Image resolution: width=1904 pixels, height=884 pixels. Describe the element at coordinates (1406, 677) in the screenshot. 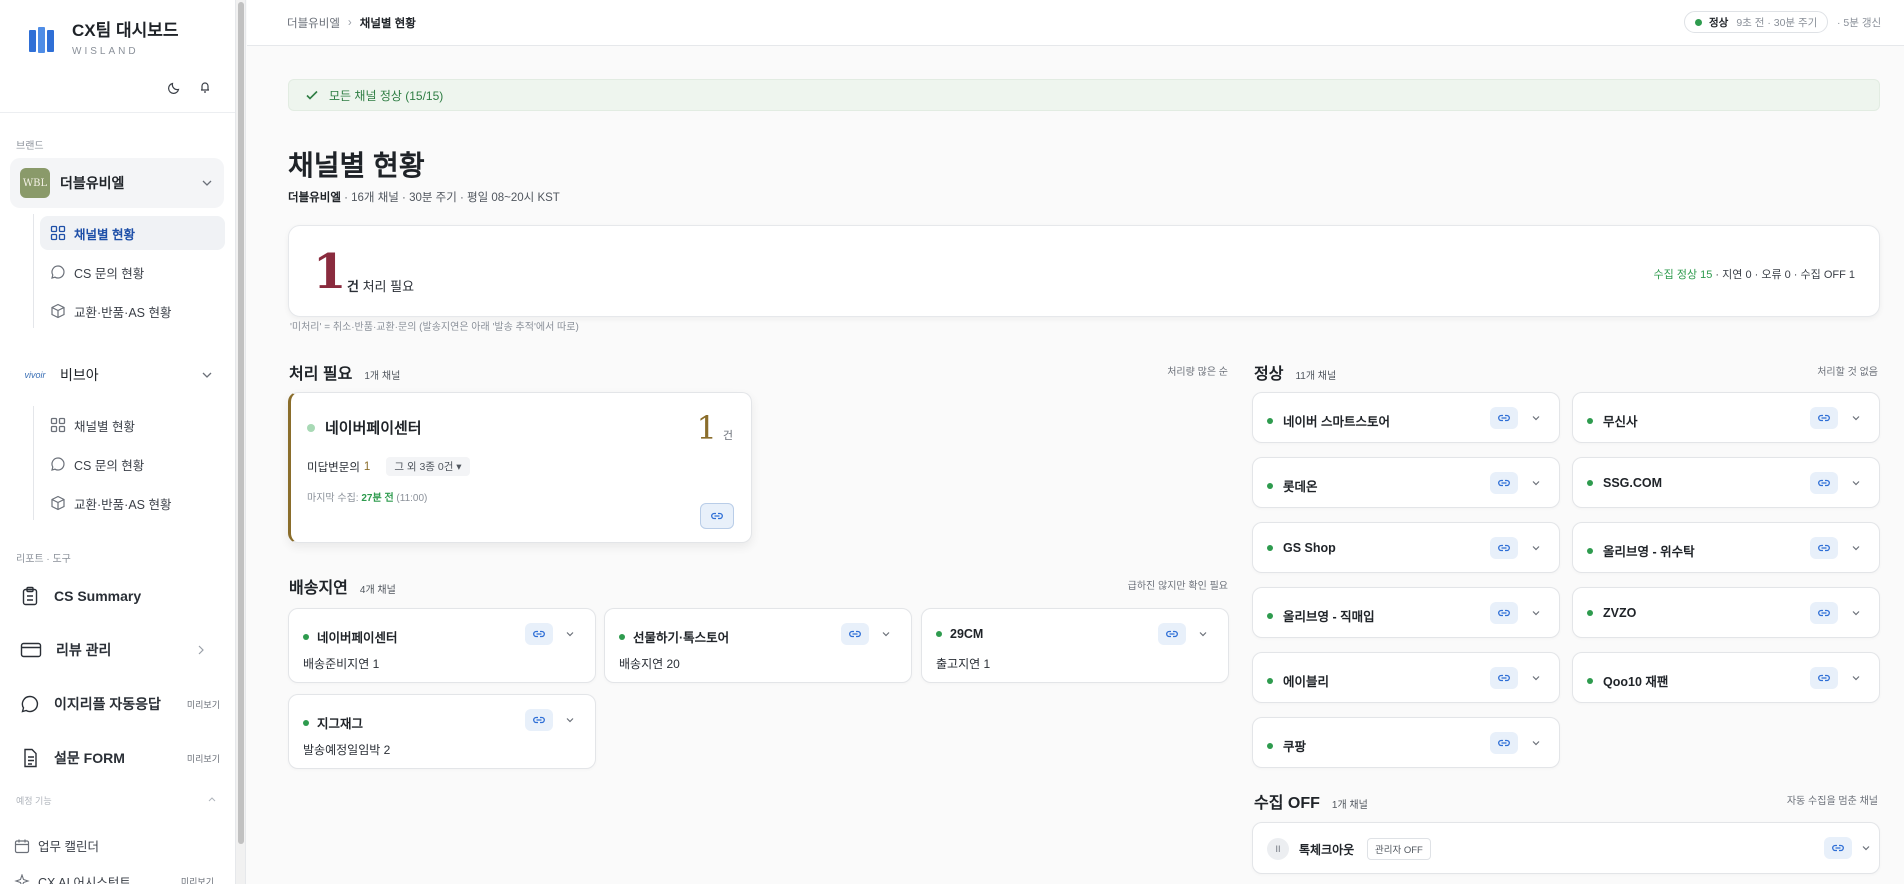

I see `normal-channel-card: 에이블리` at that location.